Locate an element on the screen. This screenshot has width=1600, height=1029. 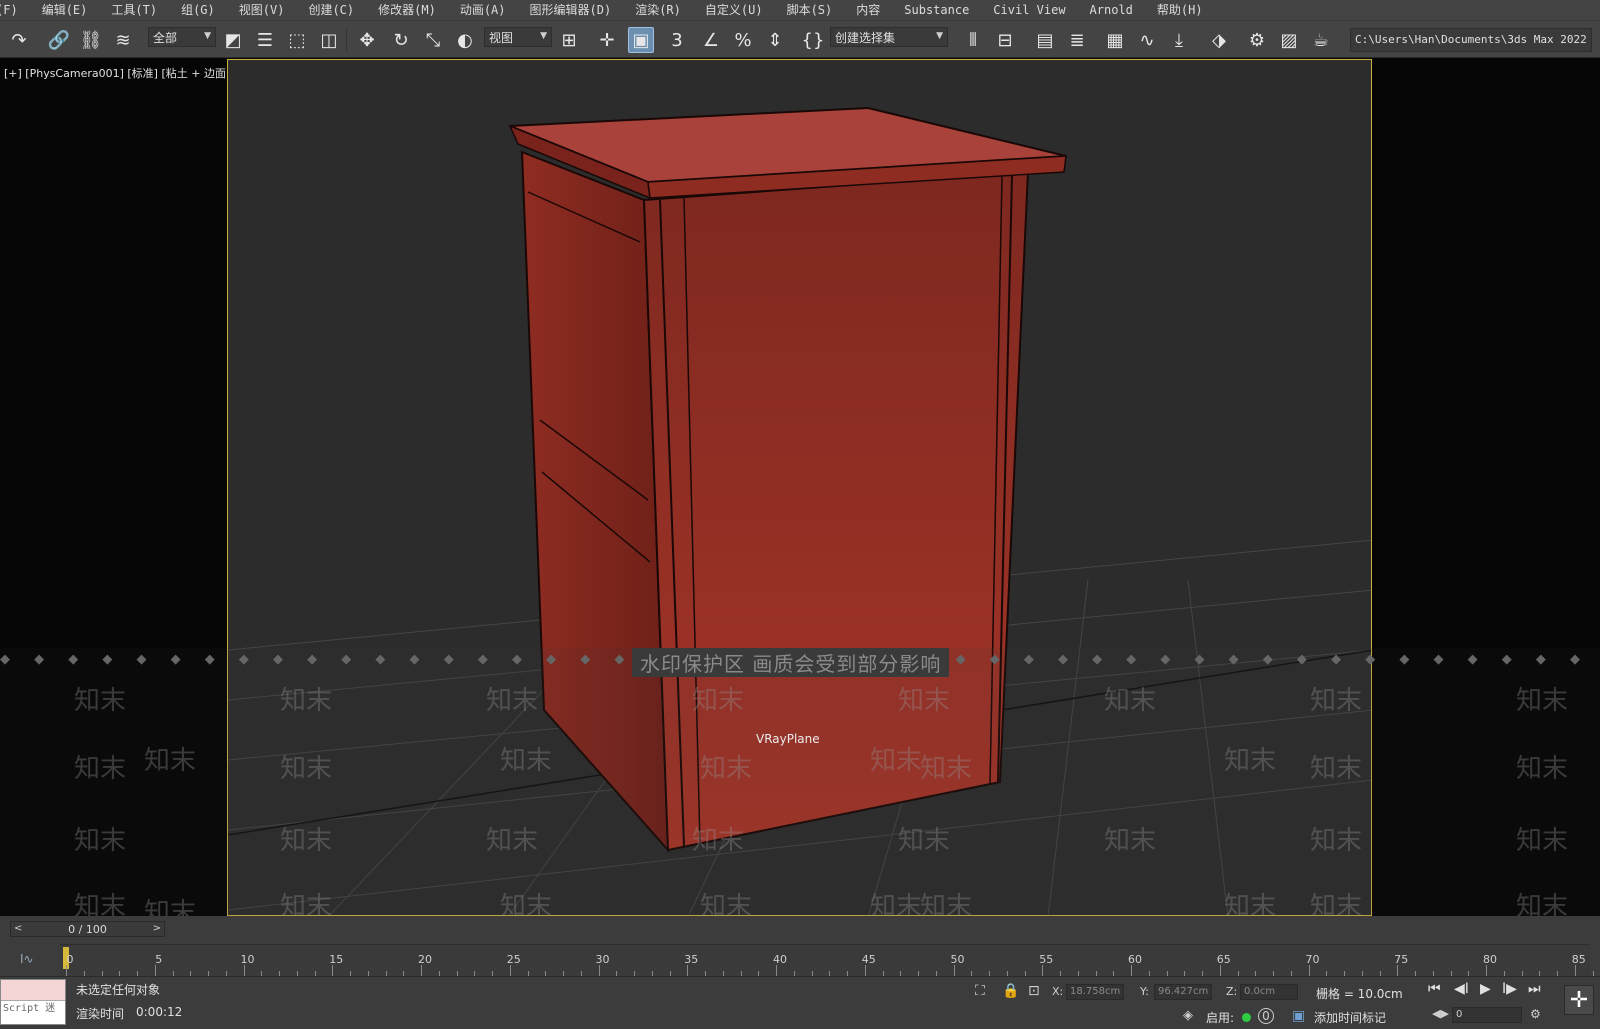
layer-explorer-icon: ≣ is located at coordinates (1077, 40).